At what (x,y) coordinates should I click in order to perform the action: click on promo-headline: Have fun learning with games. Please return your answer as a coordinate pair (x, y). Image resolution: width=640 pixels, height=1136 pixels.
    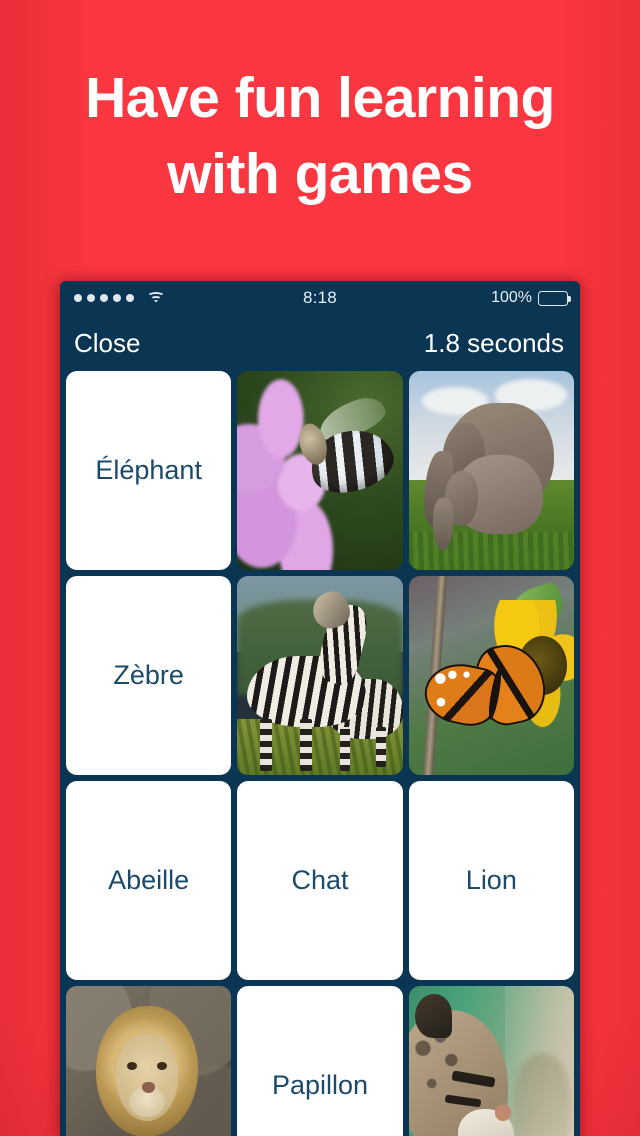
    Looking at the image, I should click on (320, 136).